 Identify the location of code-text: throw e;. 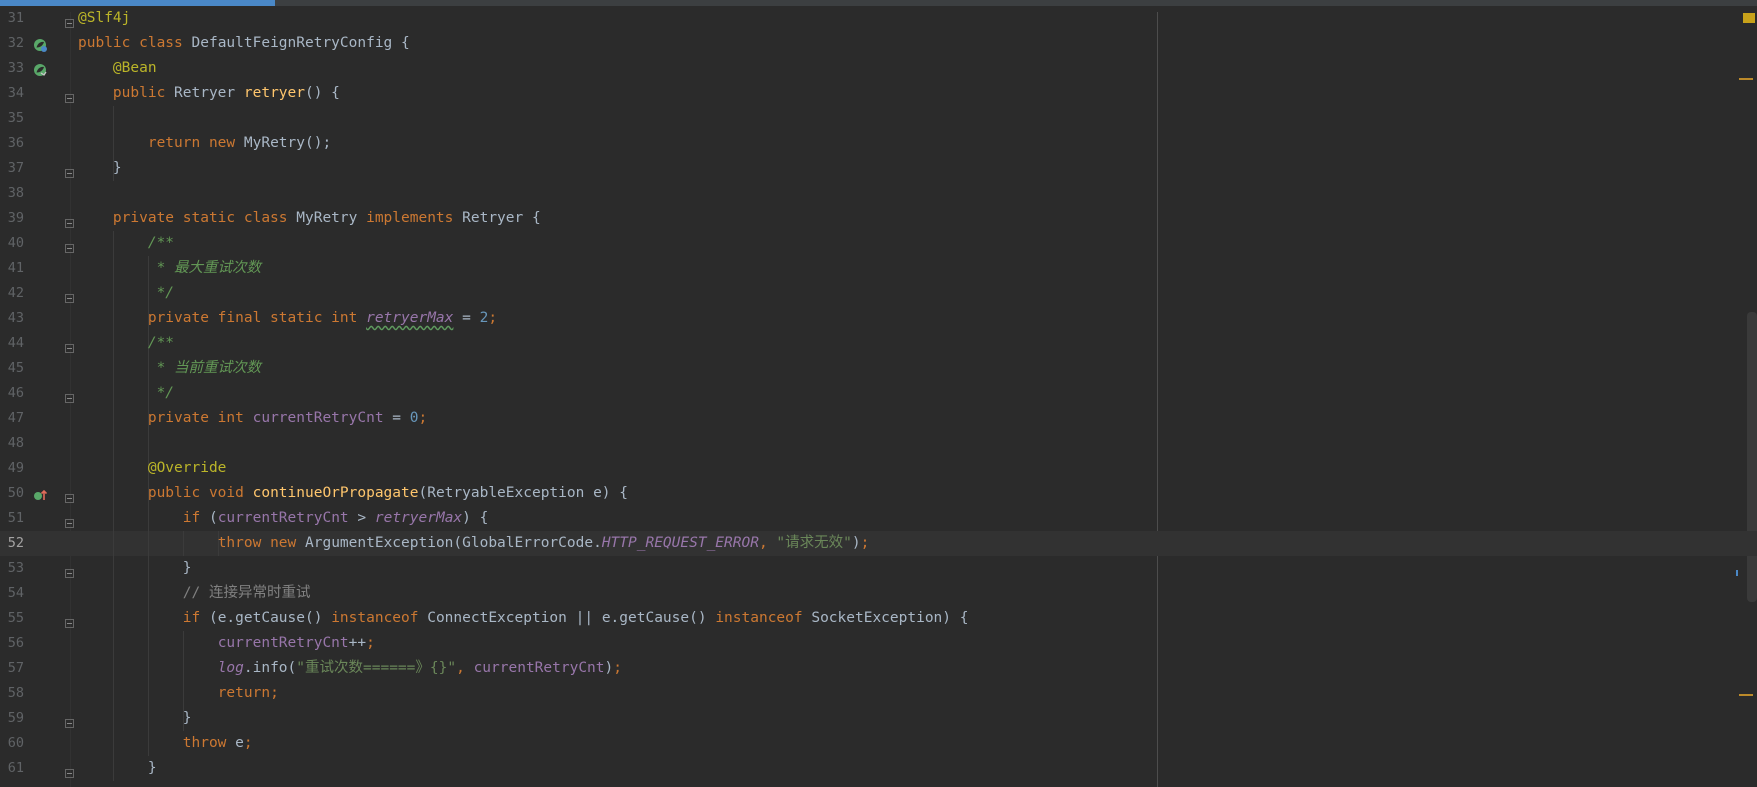
(165, 743).